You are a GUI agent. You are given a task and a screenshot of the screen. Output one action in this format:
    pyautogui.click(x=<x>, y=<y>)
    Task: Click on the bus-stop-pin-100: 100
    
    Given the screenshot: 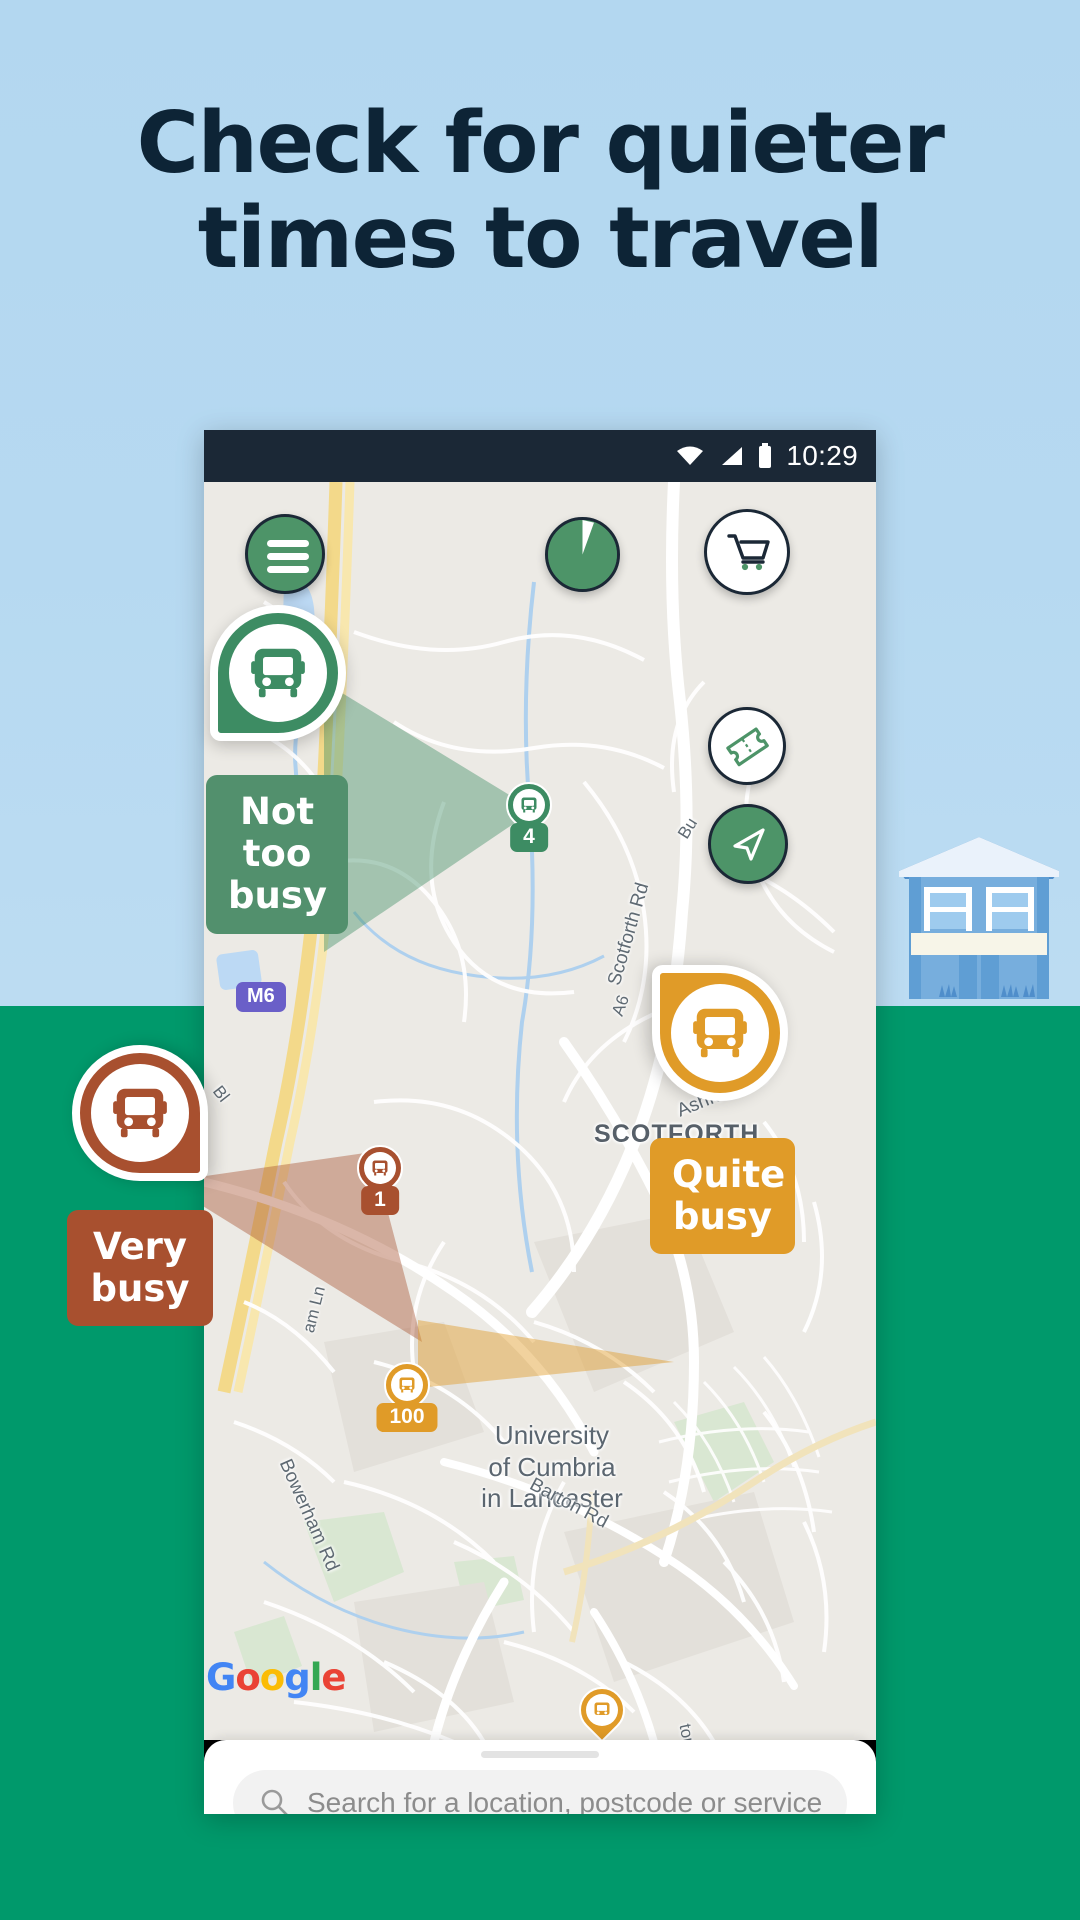 What is the action you would take?
    pyautogui.click(x=407, y=1392)
    